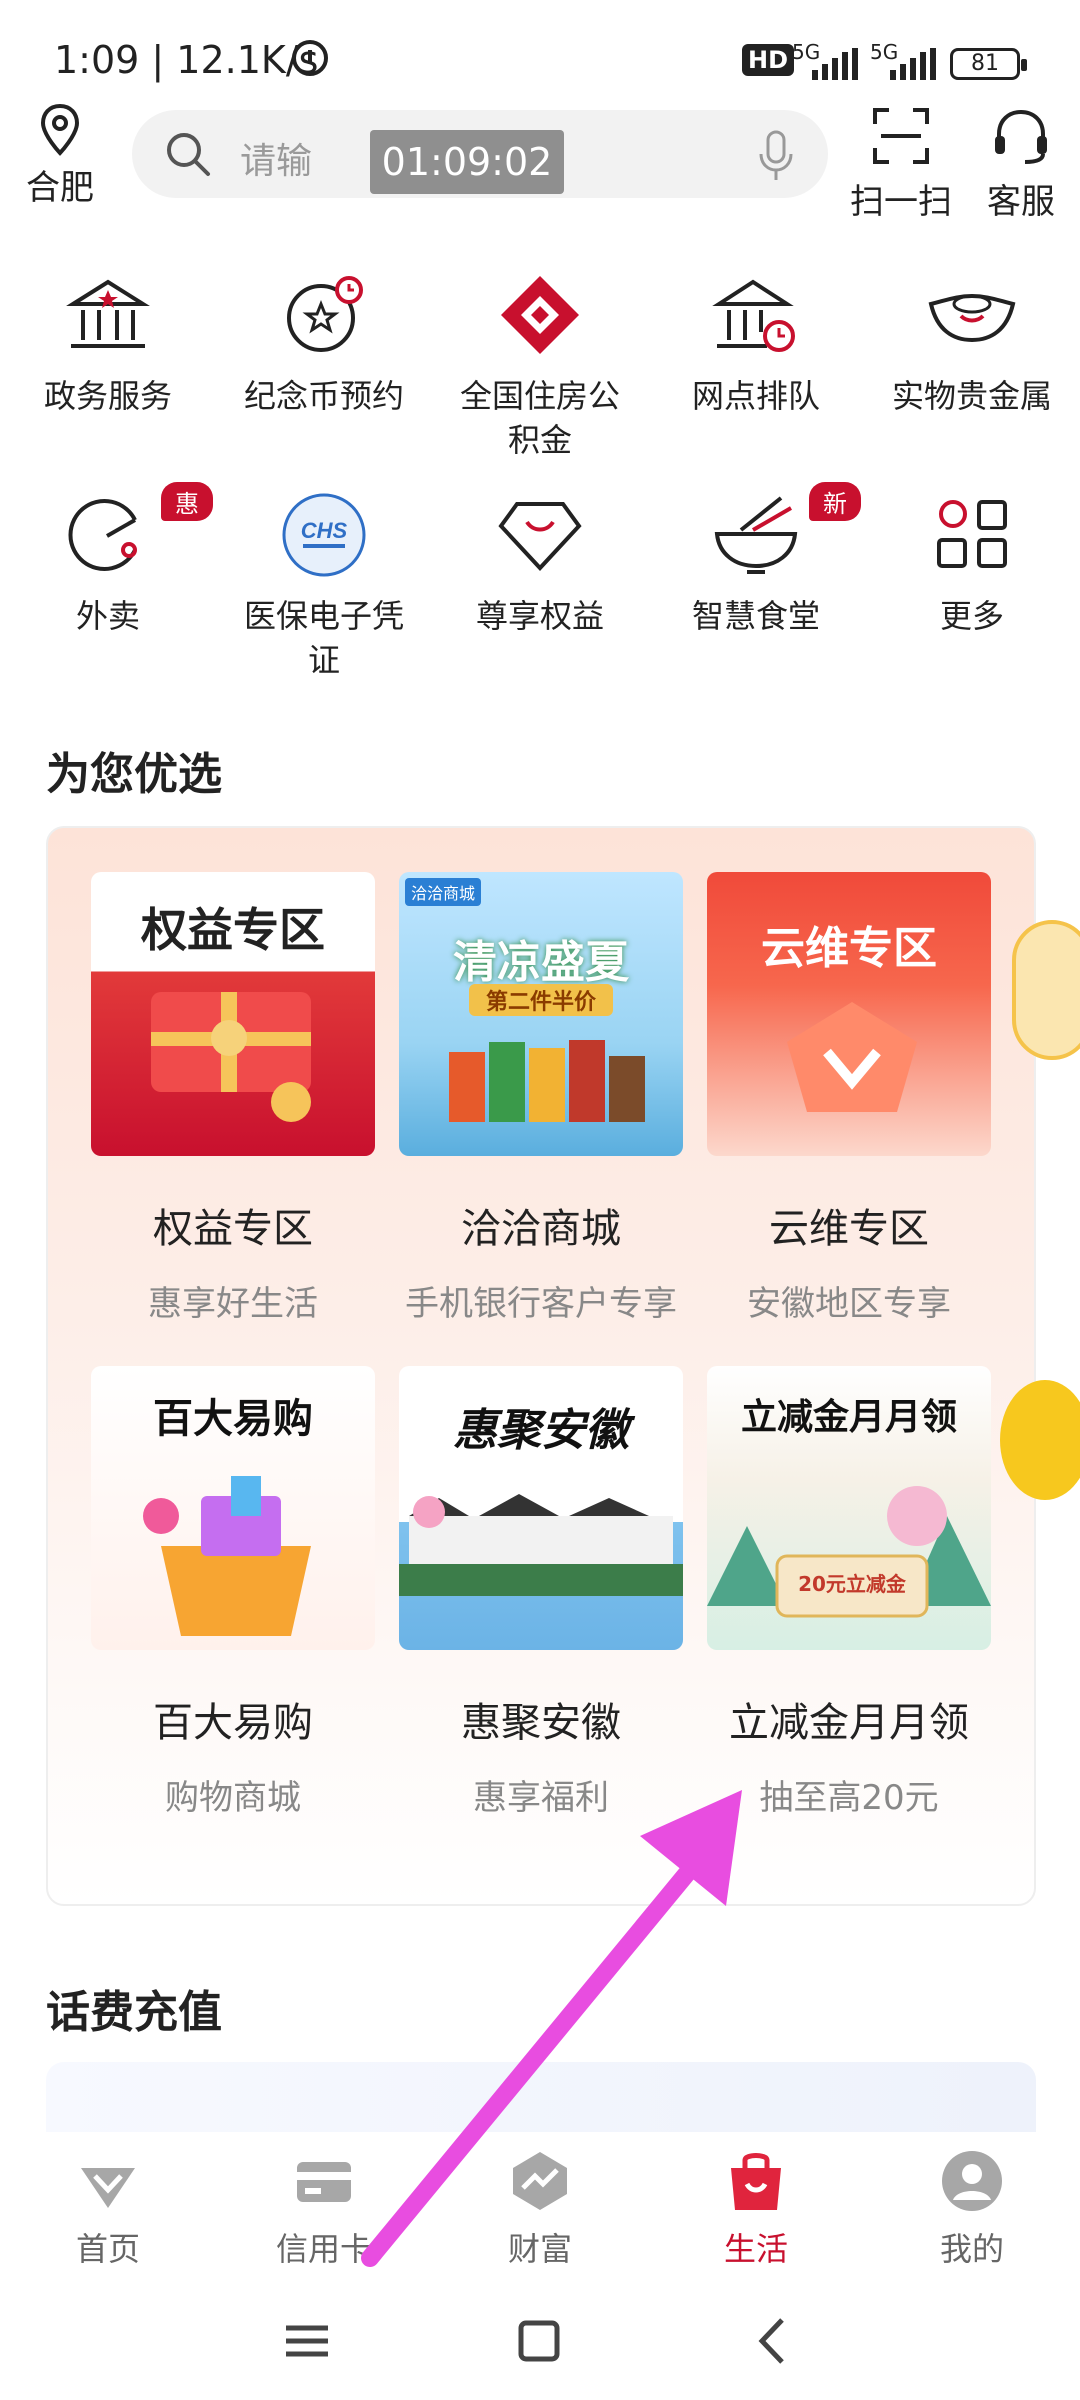  I want to click on picks-section-title: 为您优选, so click(134, 774).